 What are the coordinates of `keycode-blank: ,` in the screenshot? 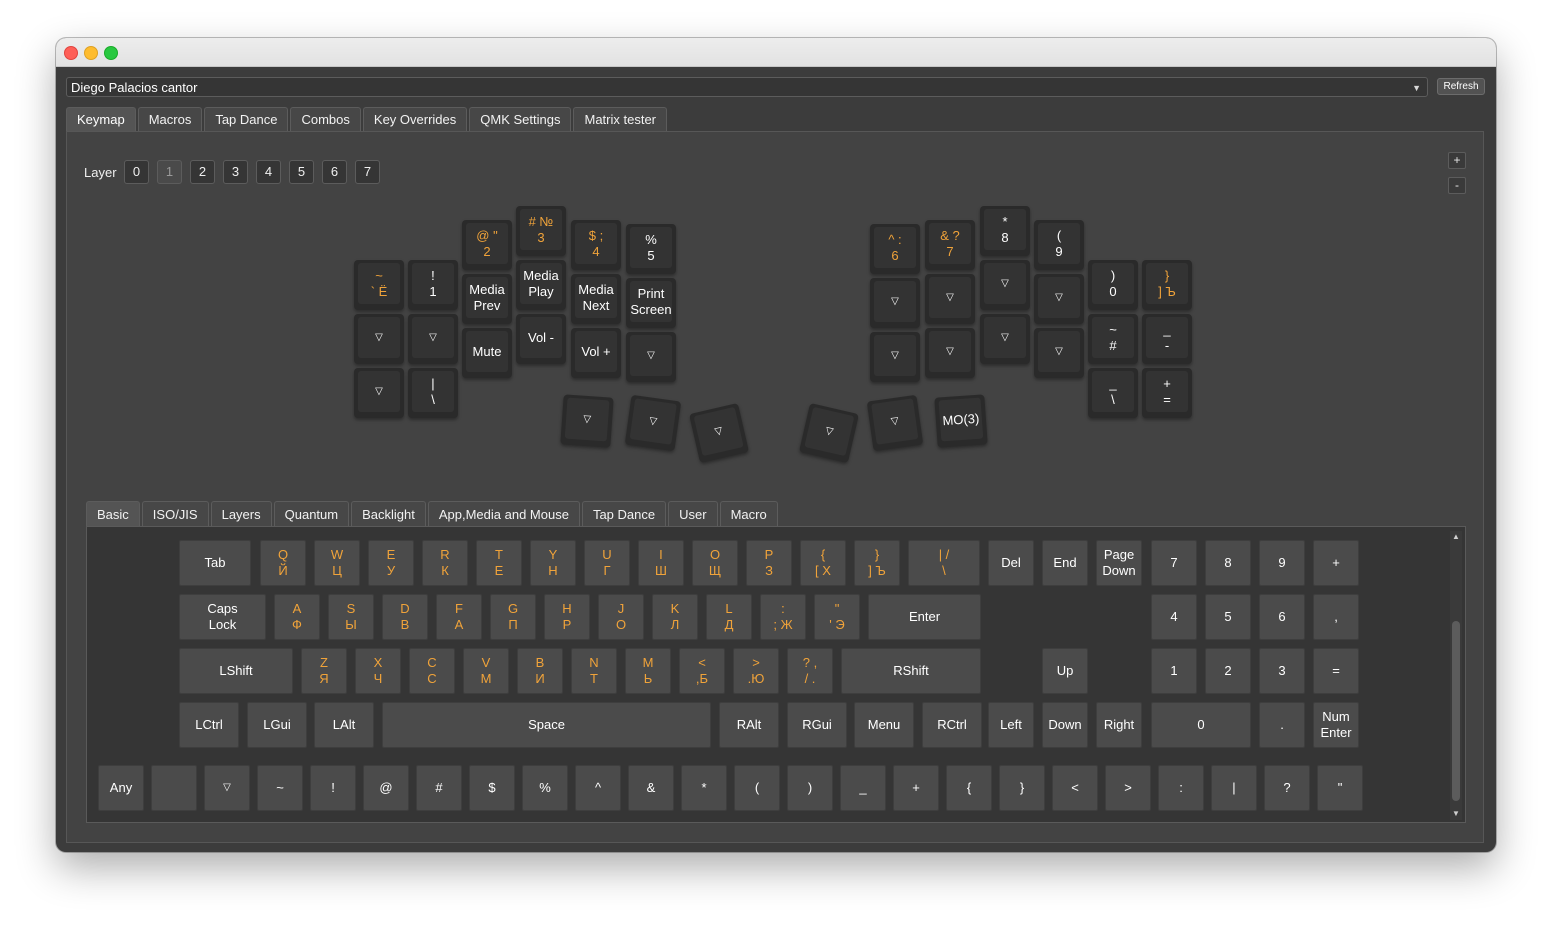 It's located at (1336, 617).